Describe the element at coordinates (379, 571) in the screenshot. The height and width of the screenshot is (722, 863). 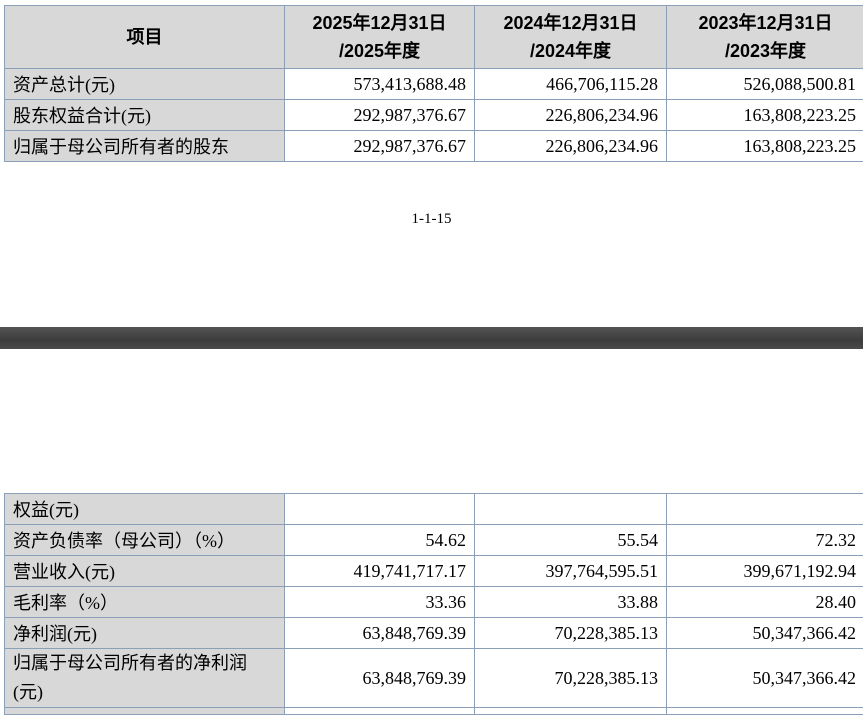
I see `cell-value: 419,741,717.17` at that location.